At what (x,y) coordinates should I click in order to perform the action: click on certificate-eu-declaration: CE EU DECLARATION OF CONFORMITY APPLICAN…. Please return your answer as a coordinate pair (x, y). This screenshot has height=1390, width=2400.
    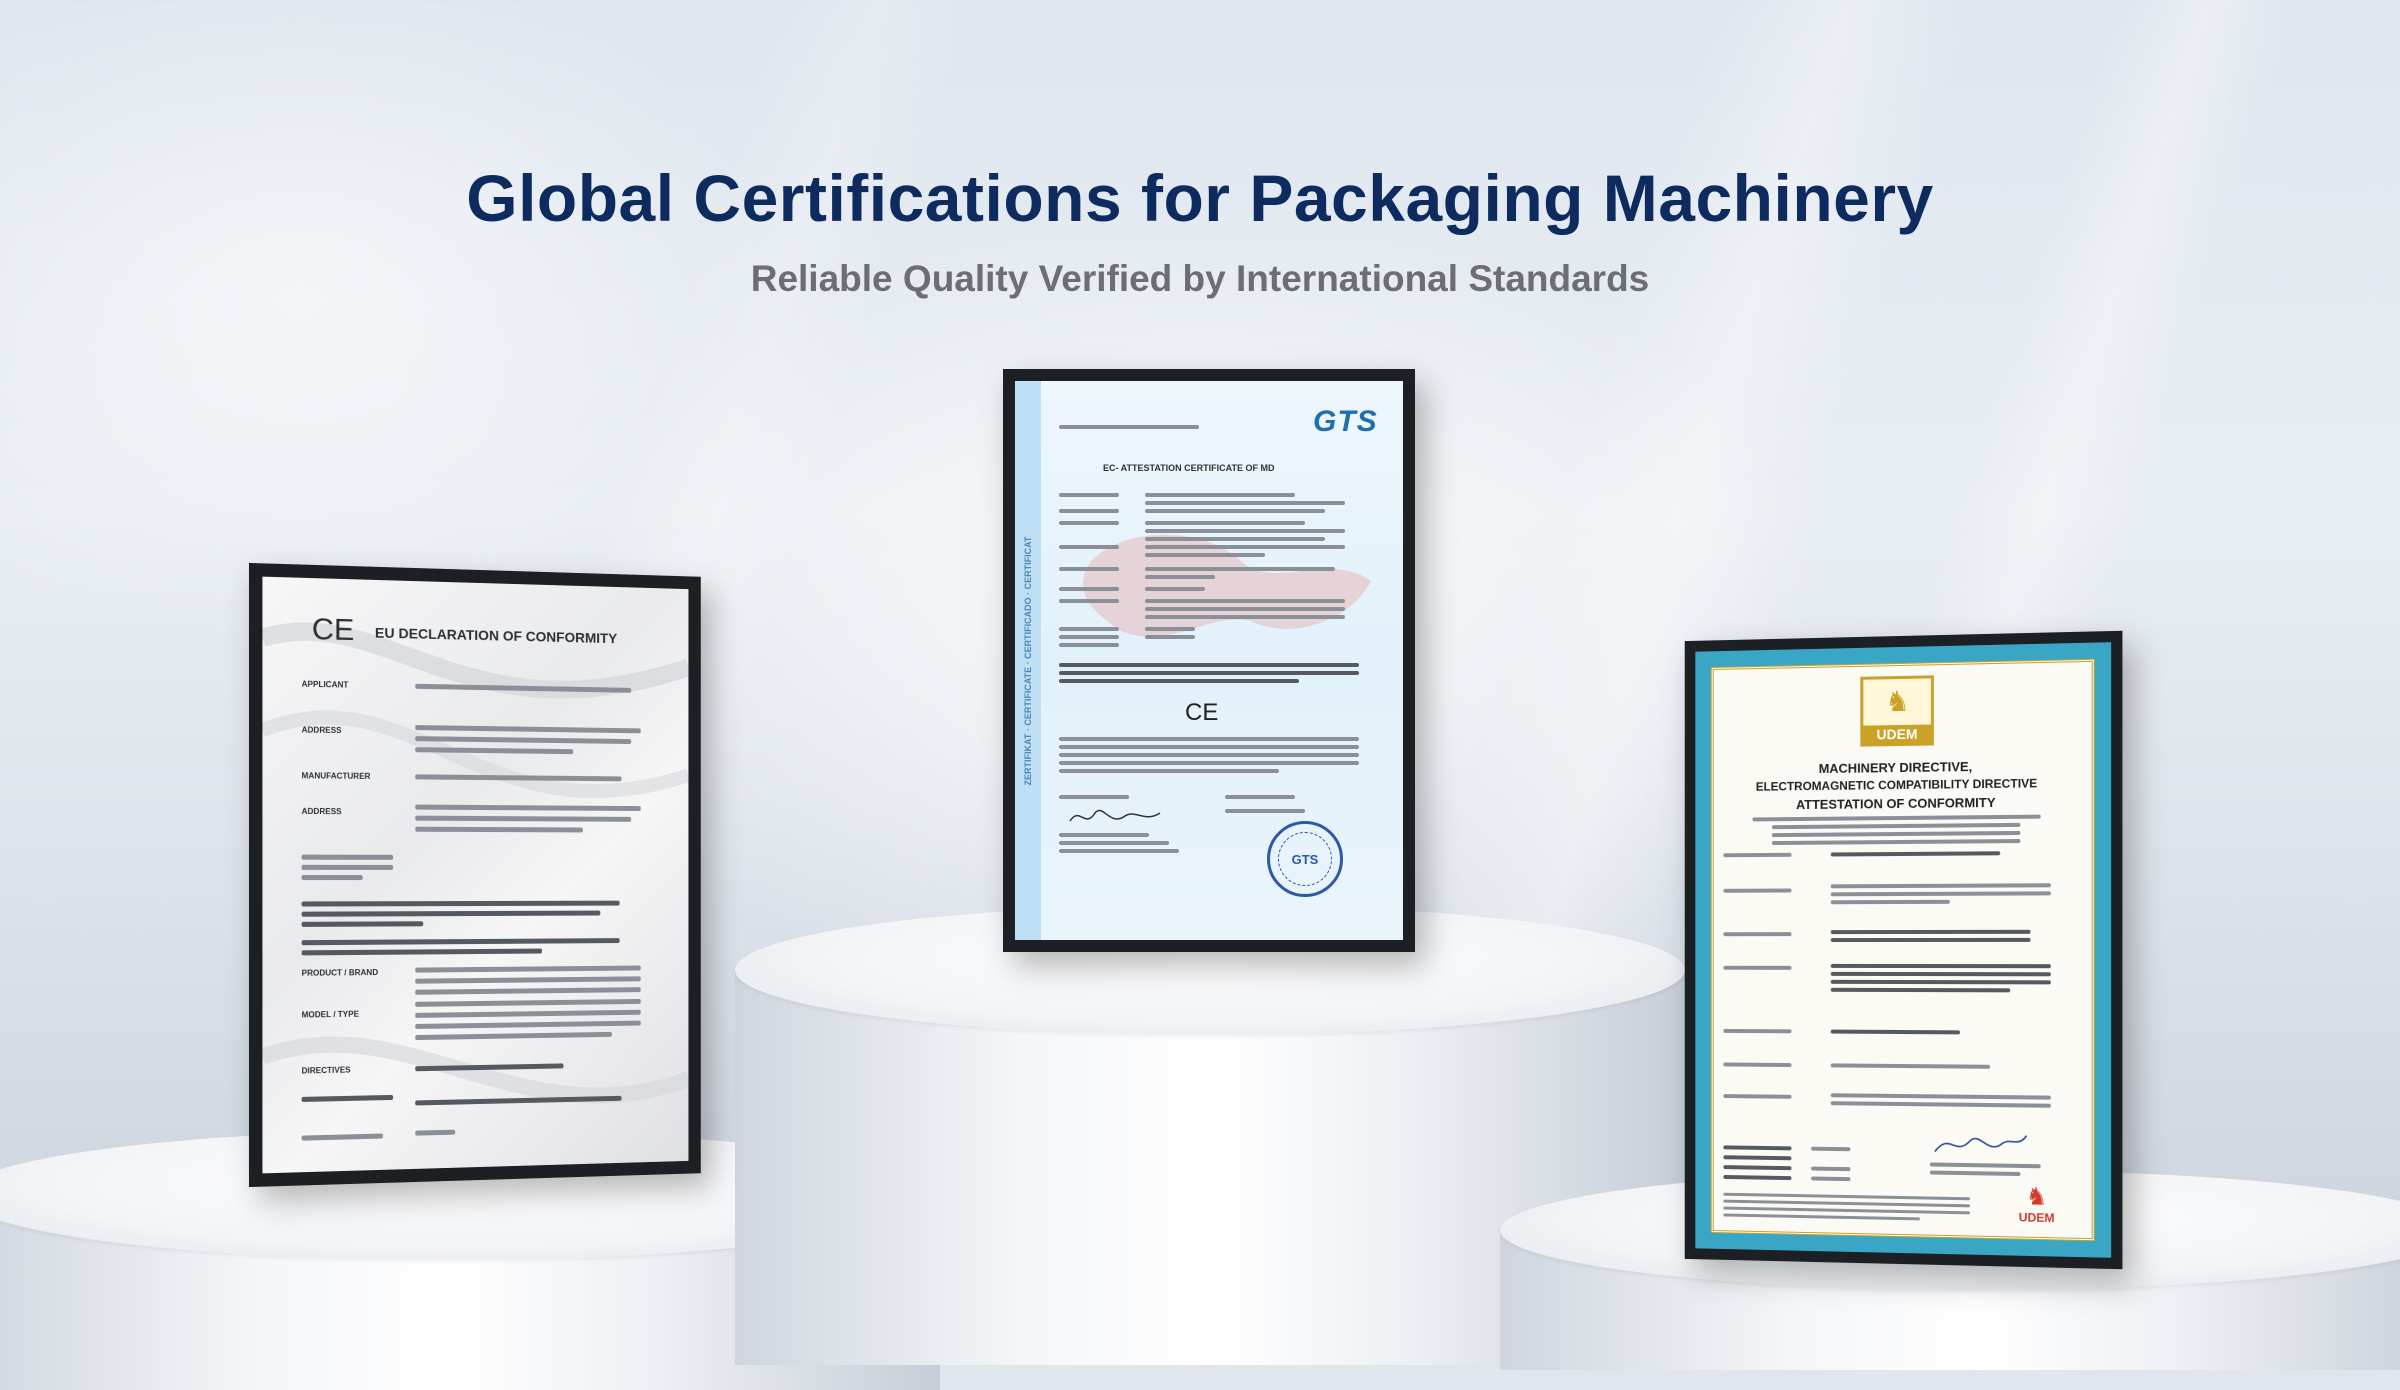
    Looking at the image, I should click on (475, 875).